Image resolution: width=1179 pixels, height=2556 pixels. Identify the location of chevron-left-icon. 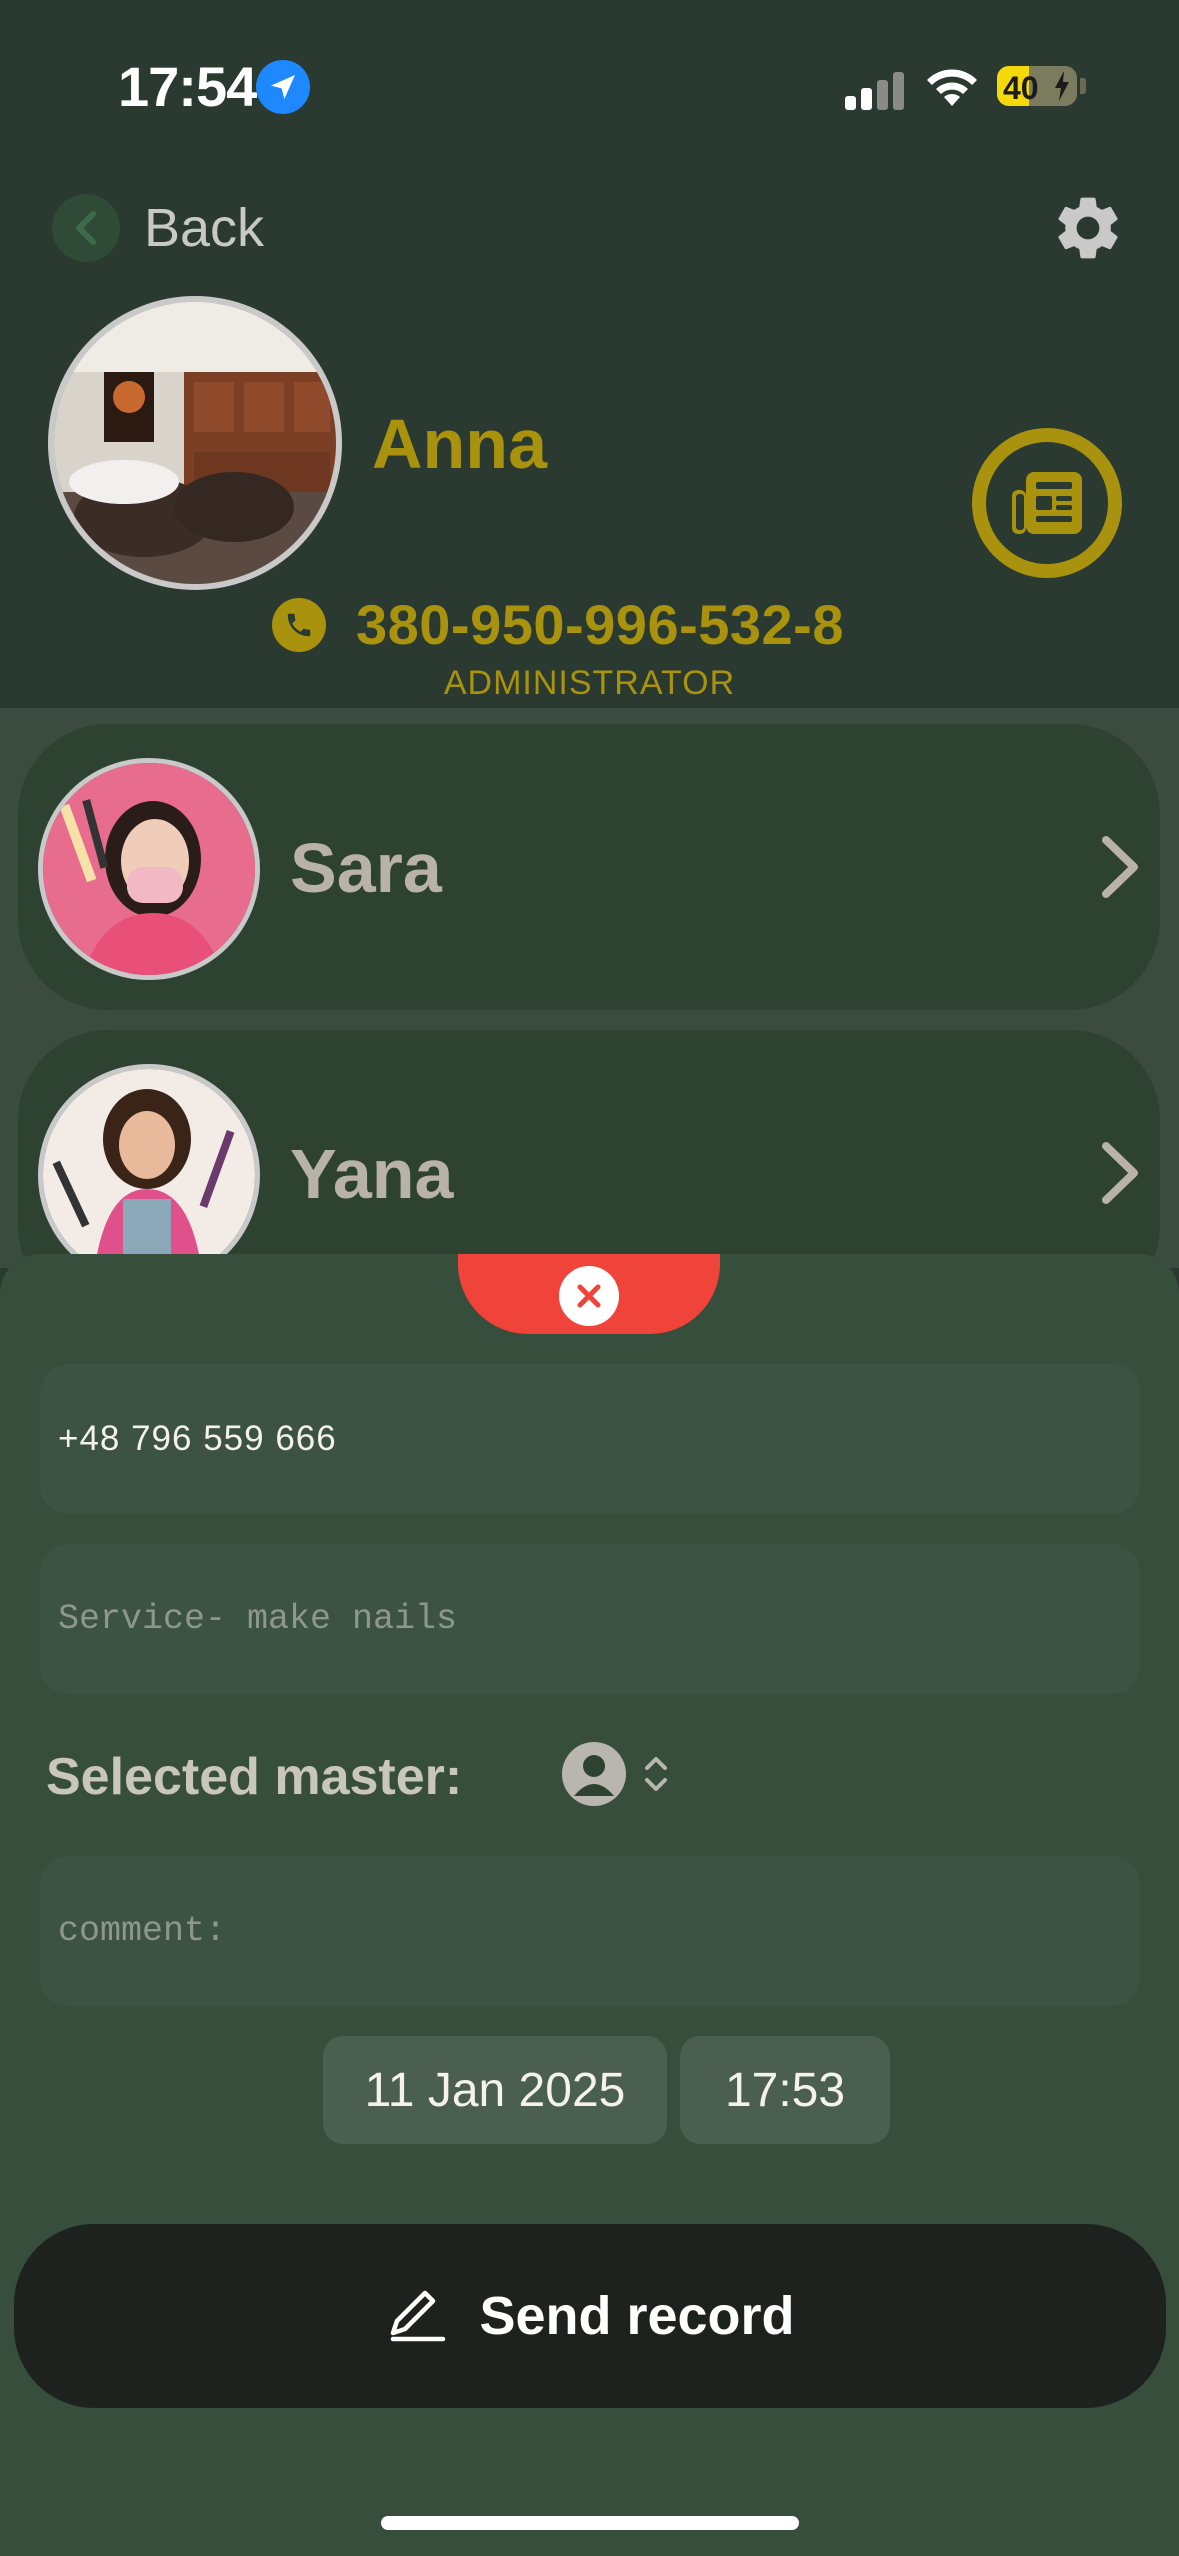
(86, 228).